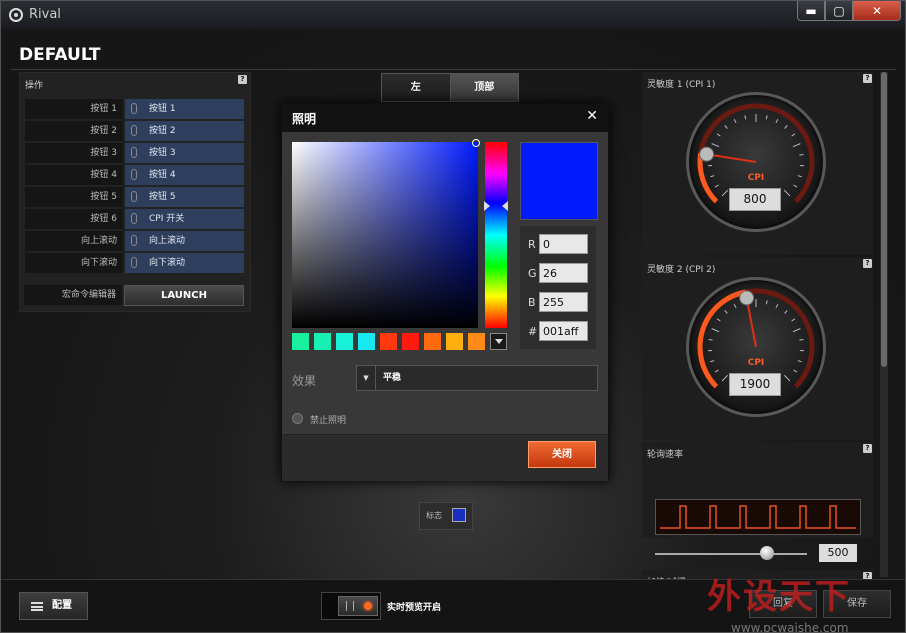 The height and width of the screenshot is (633, 906). Describe the element at coordinates (184, 131) in the screenshot. I see `button-assignment: 按钮 2` at that location.